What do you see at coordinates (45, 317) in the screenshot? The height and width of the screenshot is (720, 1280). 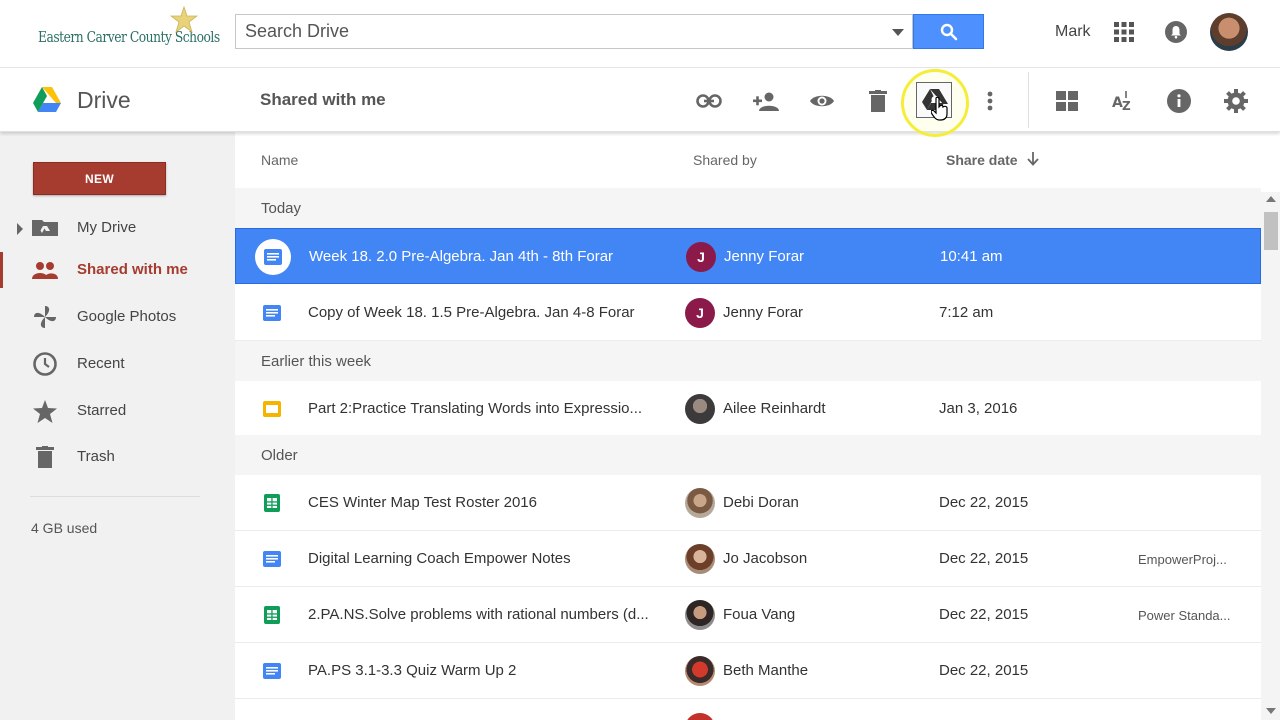 I see `pinwheel-photos-icon` at bounding box center [45, 317].